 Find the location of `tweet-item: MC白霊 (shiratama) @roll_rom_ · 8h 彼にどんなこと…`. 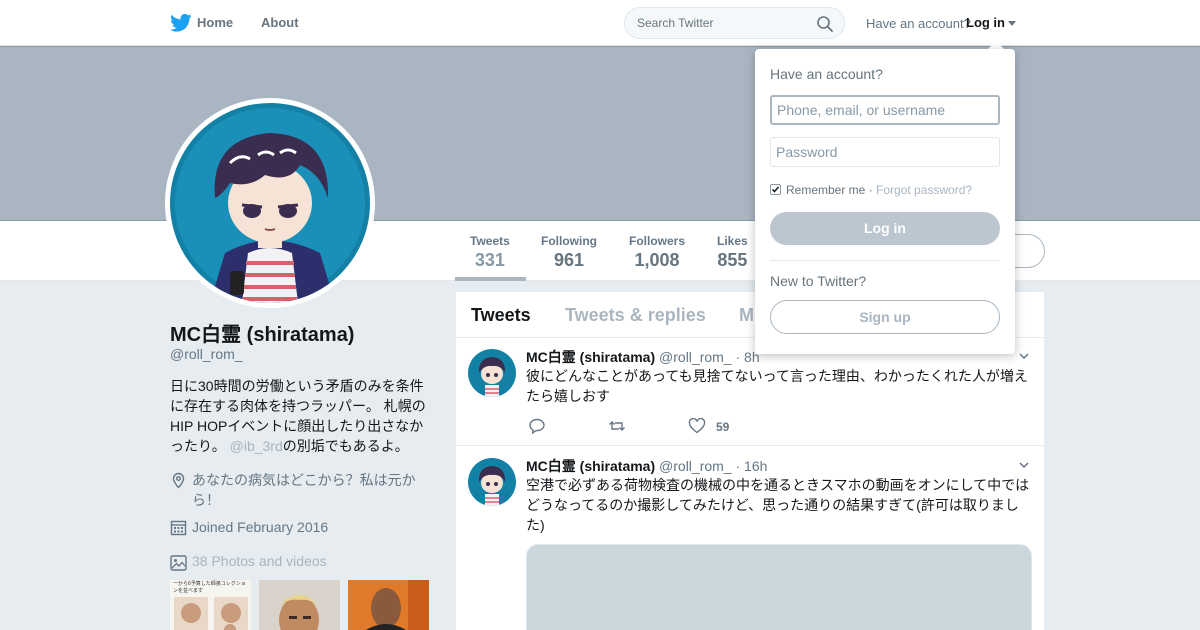

tweet-item: MC白霊 (shiratama) @roll_rom_ · 8h 彼にどんなこと… is located at coordinates (750, 392).